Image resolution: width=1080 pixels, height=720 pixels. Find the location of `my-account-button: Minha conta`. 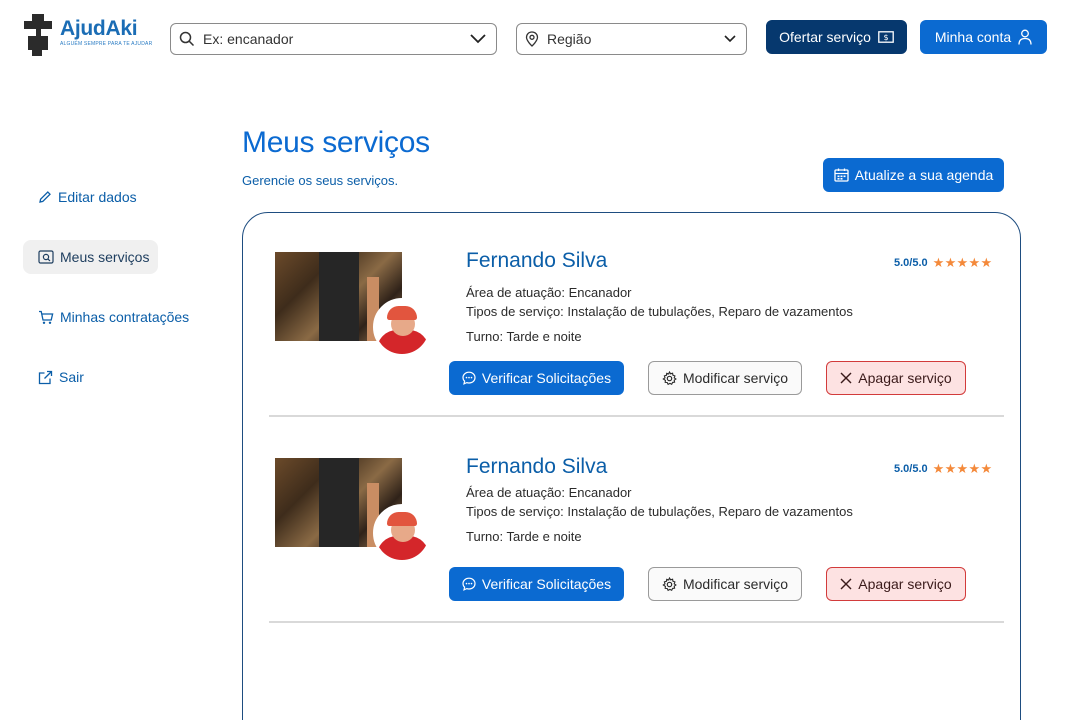

my-account-button: Minha conta is located at coordinates (983, 37).